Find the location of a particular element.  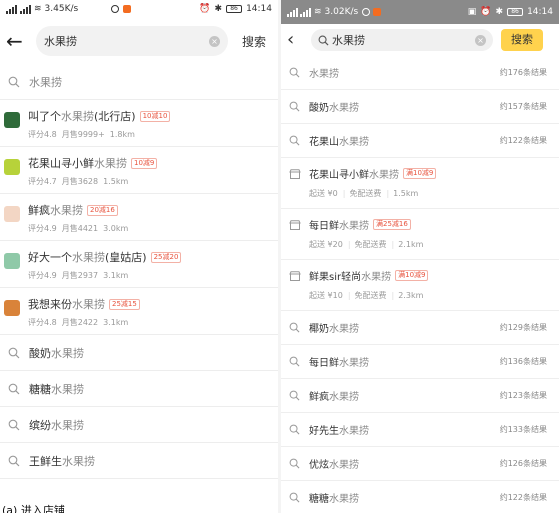

shop-sales: 月售2422 is located at coordinates (80, 322).